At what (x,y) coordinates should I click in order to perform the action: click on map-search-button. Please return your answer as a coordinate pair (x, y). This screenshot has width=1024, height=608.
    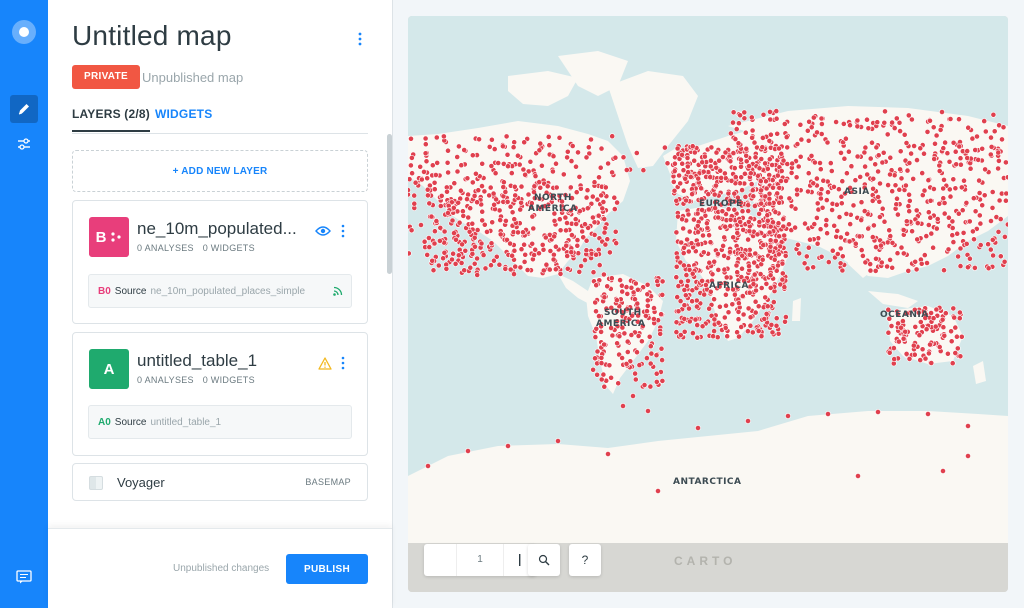
    Looking at the image, I should click on (544, 560).